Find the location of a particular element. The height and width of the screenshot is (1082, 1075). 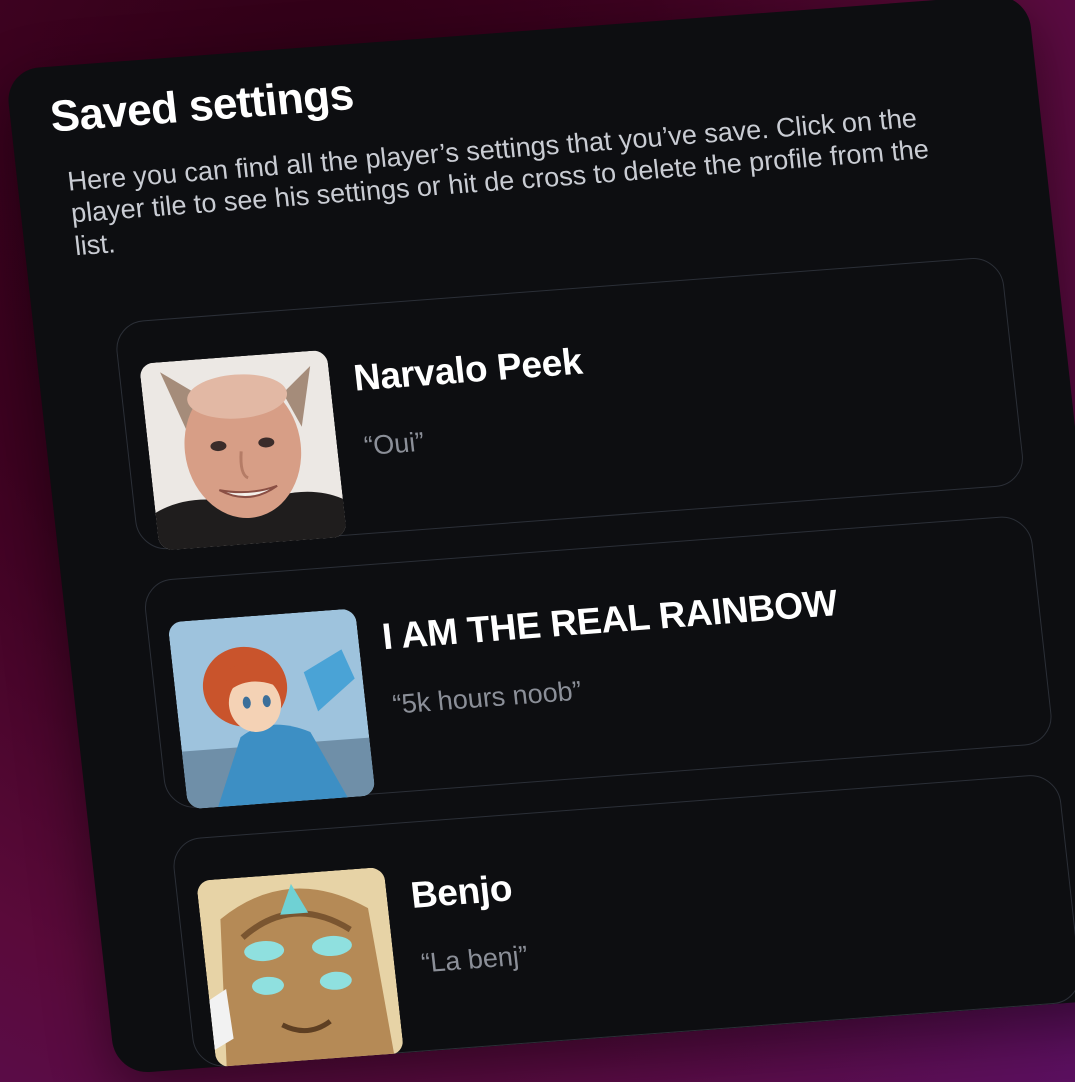

wooden-mask-icon is located at coordinates (300, 967).